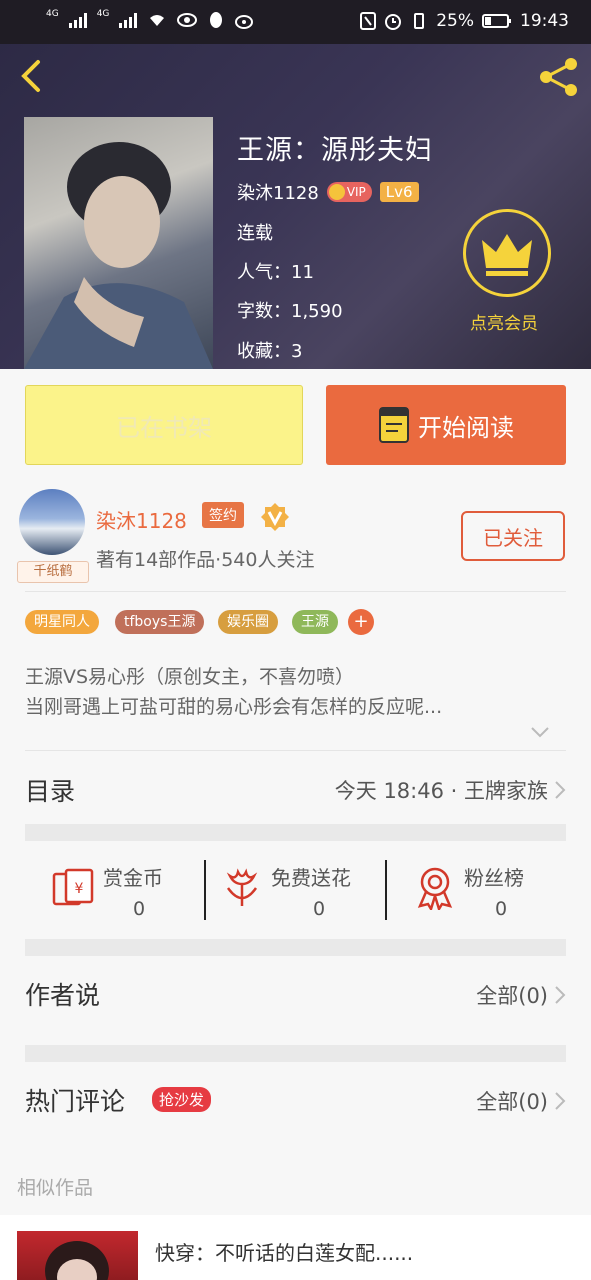 This screenshot has height=1280, width=591. Describe the element at coordinates (248, 622) in the screenshot. I see `tag-item: 娱乐圈` at that location.